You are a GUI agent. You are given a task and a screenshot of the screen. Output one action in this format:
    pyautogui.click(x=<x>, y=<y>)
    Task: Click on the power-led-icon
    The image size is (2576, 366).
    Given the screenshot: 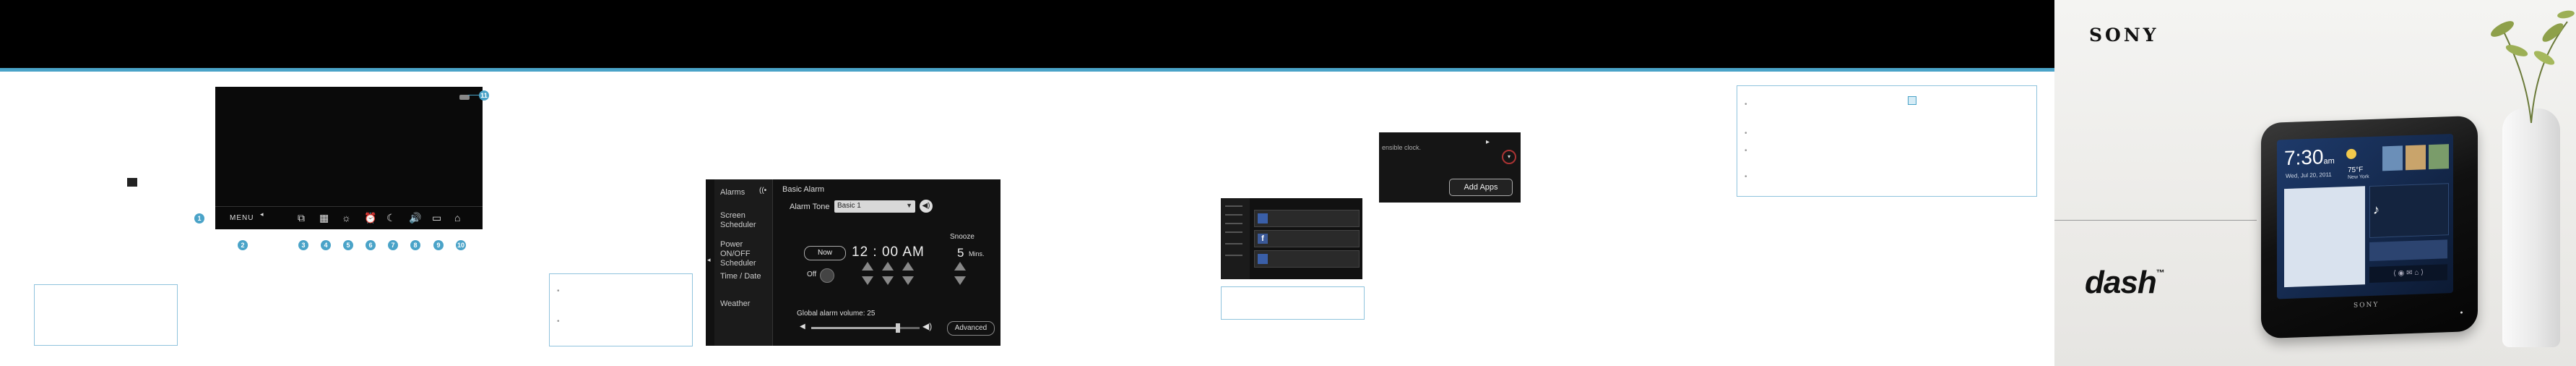 What is the action you would take?
    pyautogui.click(x=2461, y=312)
    